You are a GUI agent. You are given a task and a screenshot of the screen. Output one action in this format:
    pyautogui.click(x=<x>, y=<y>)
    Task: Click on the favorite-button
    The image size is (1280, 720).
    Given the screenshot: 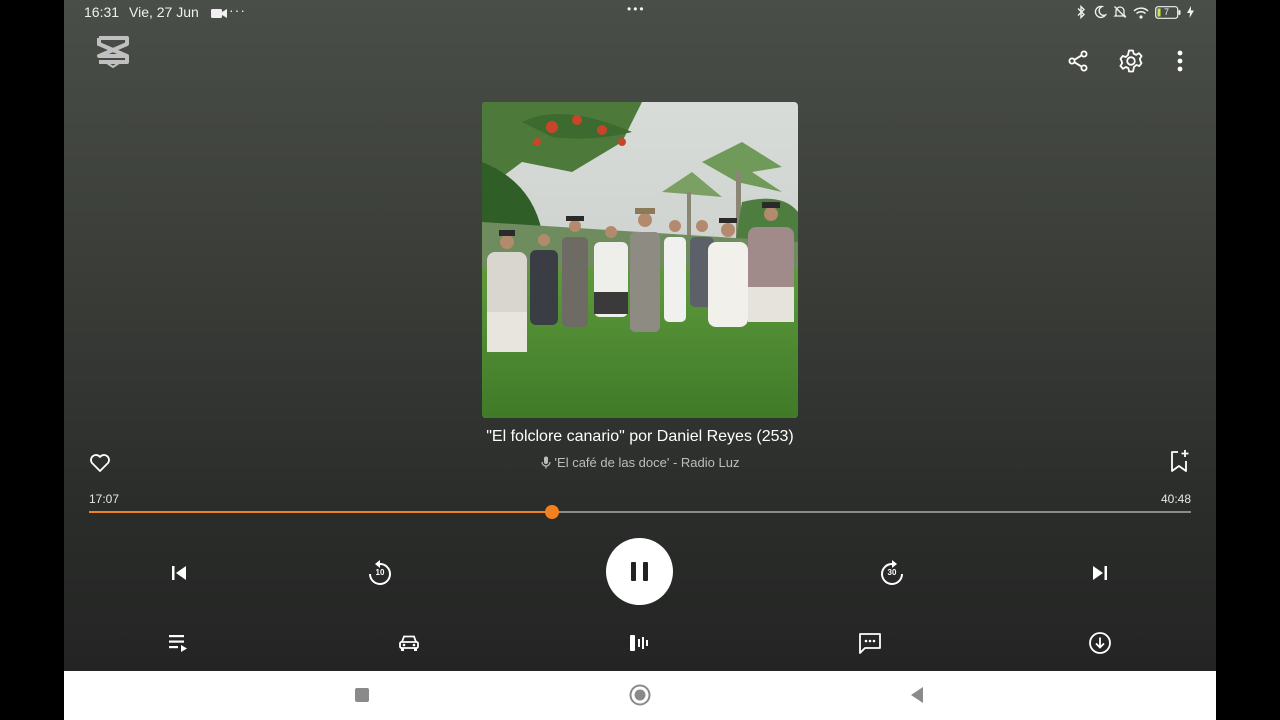 What is the action you would take?
    pyautogui.click(x=100, y=463)
    